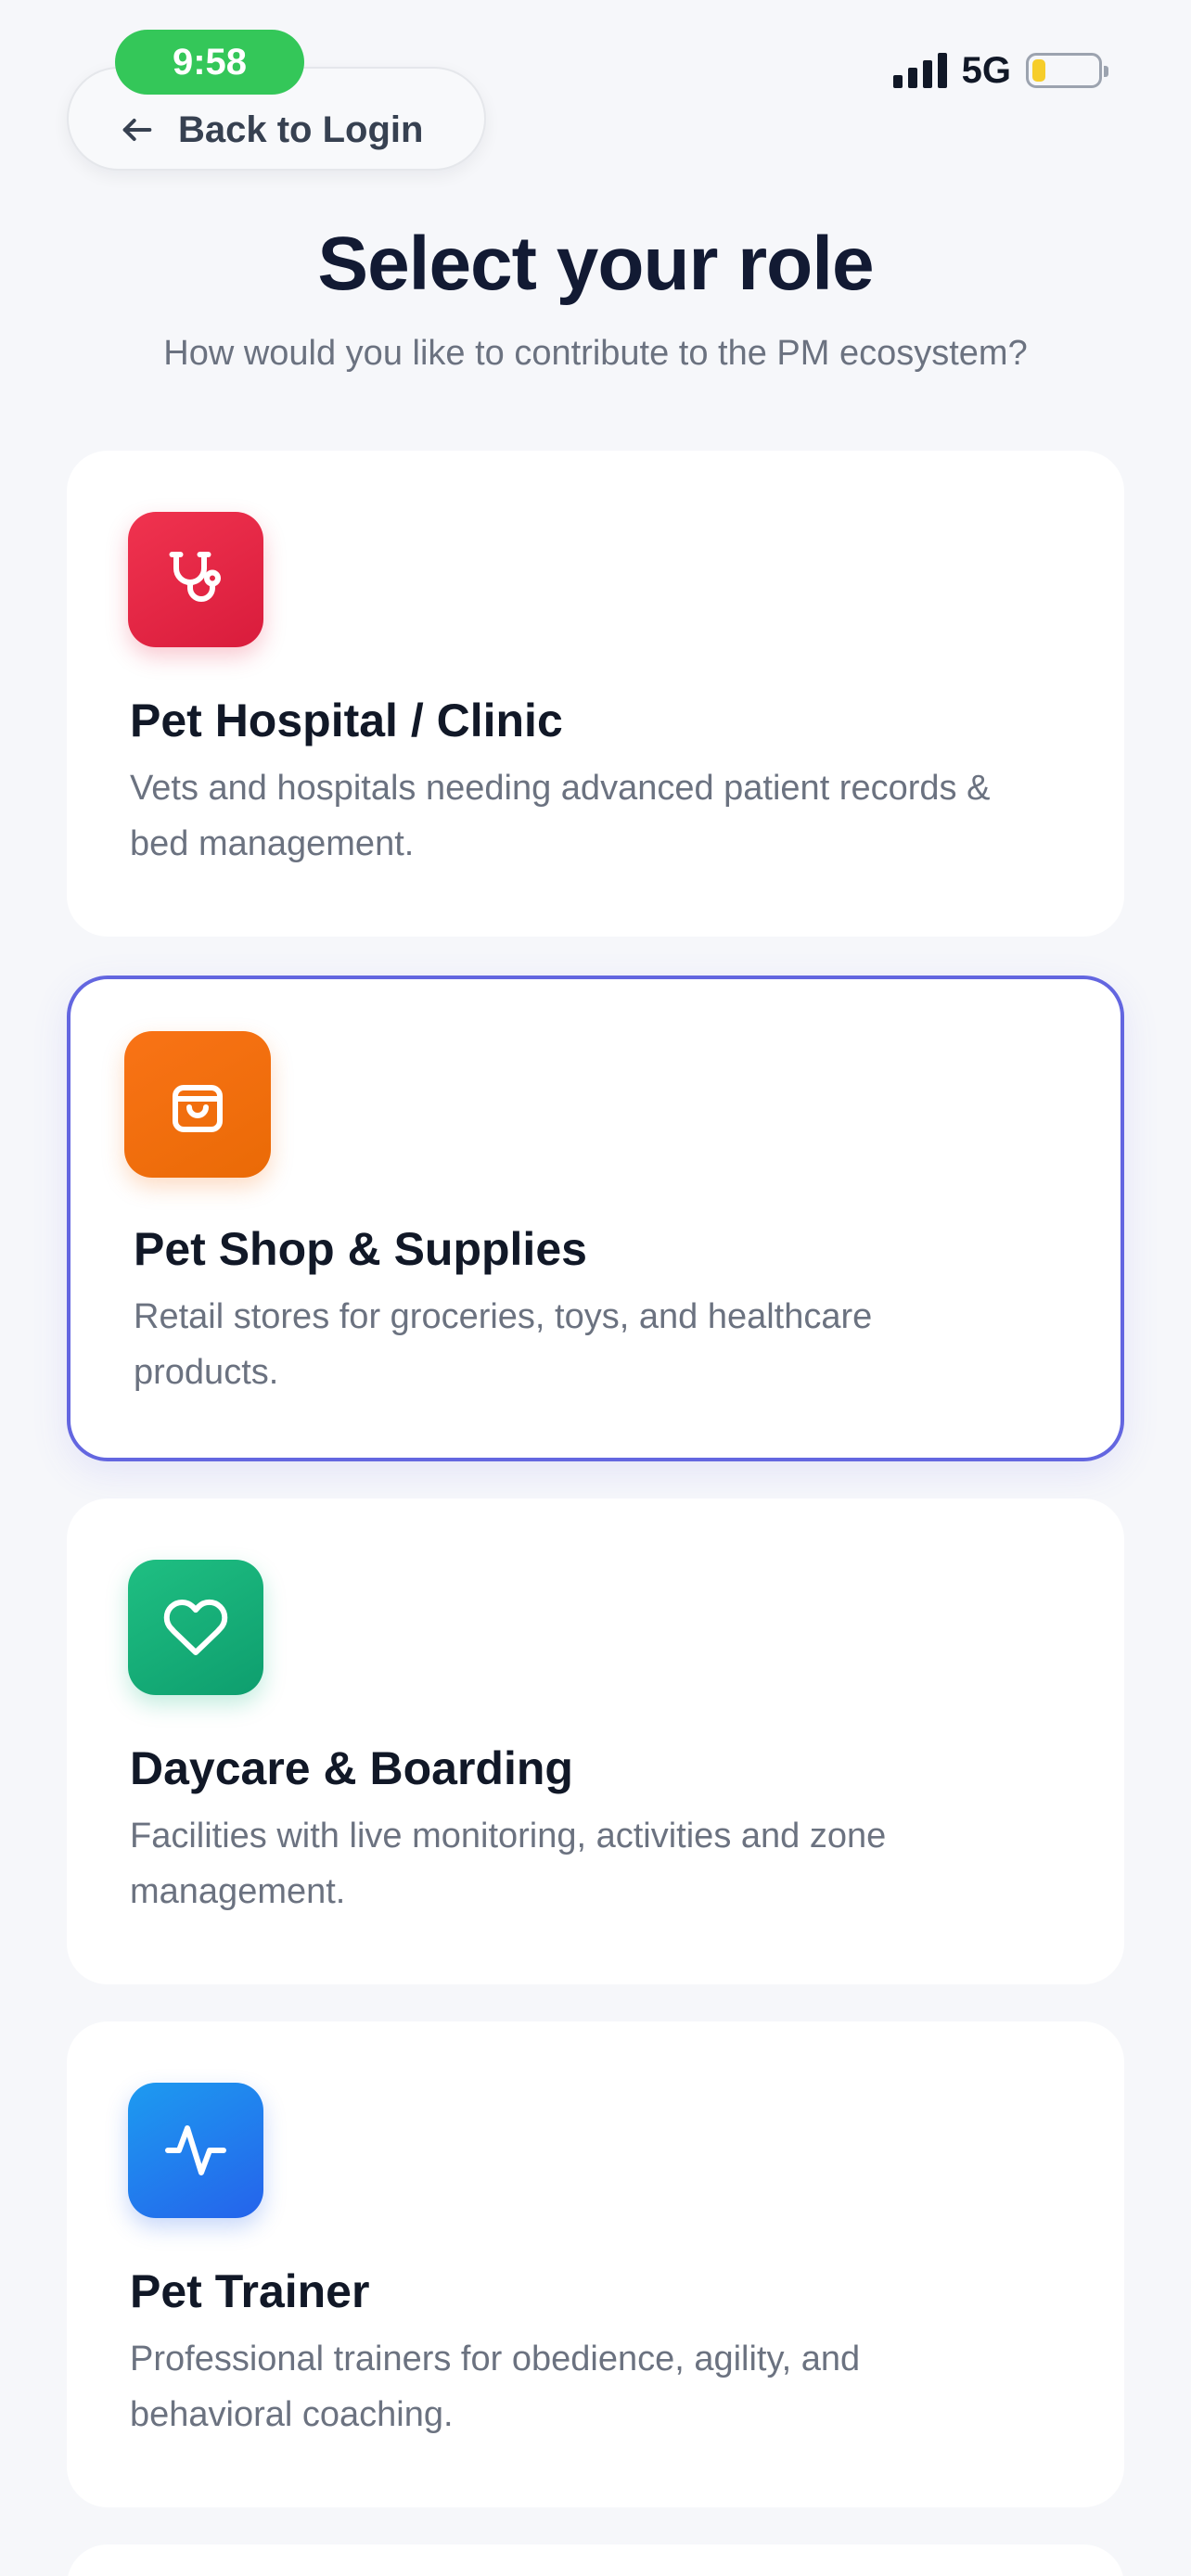  What do you see at coordinates (919, 71) in the screenshot?
I see `signal-strength-icon` at bounding box center [919, 71].